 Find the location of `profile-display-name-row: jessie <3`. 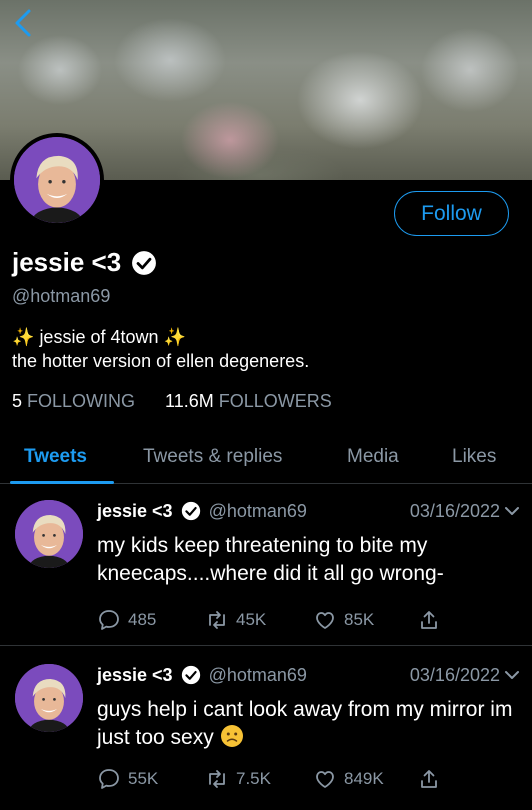

profile-display-name-row: jessie <3 is located at coordinates (84, 262).